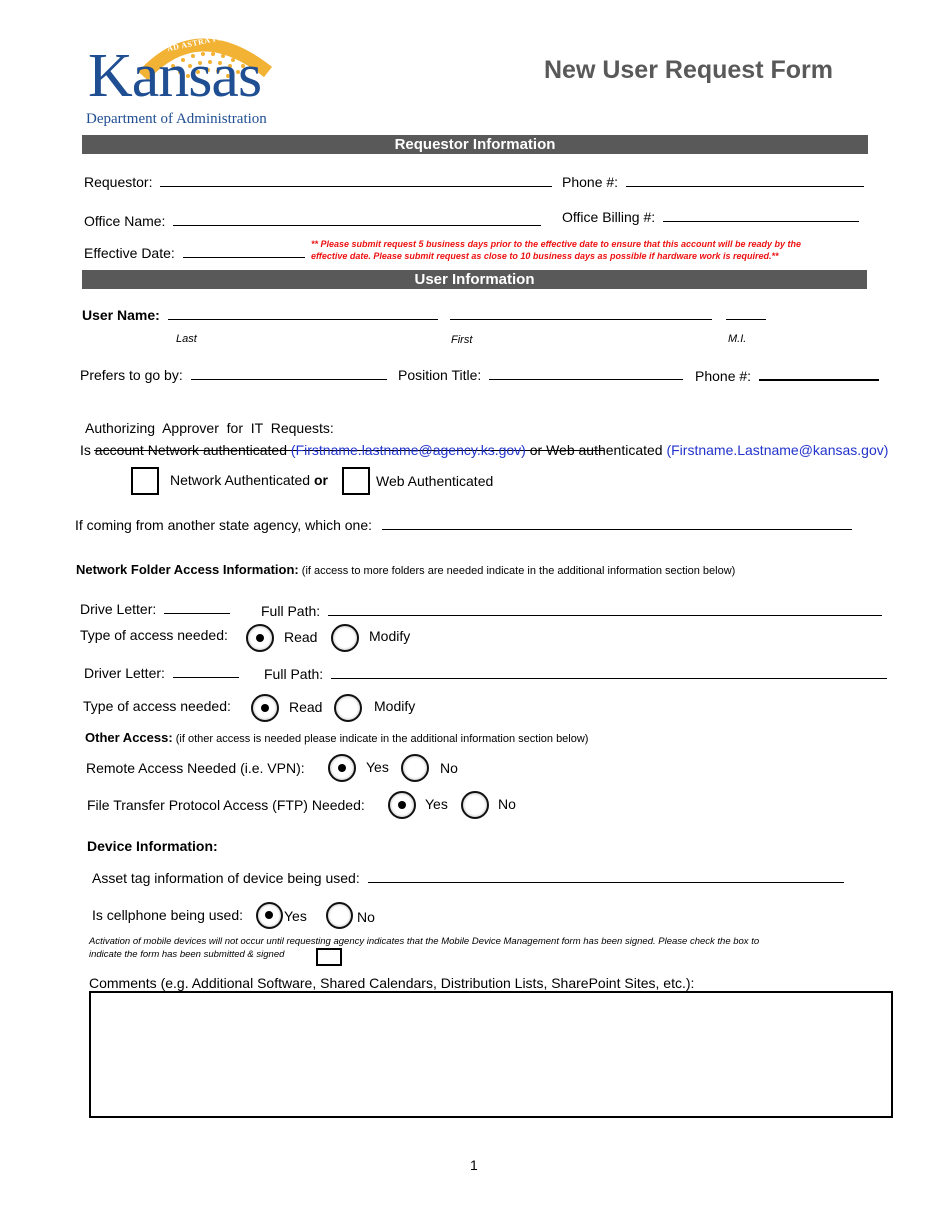  I want to click on remote-yes-radio, so click(342, 768).